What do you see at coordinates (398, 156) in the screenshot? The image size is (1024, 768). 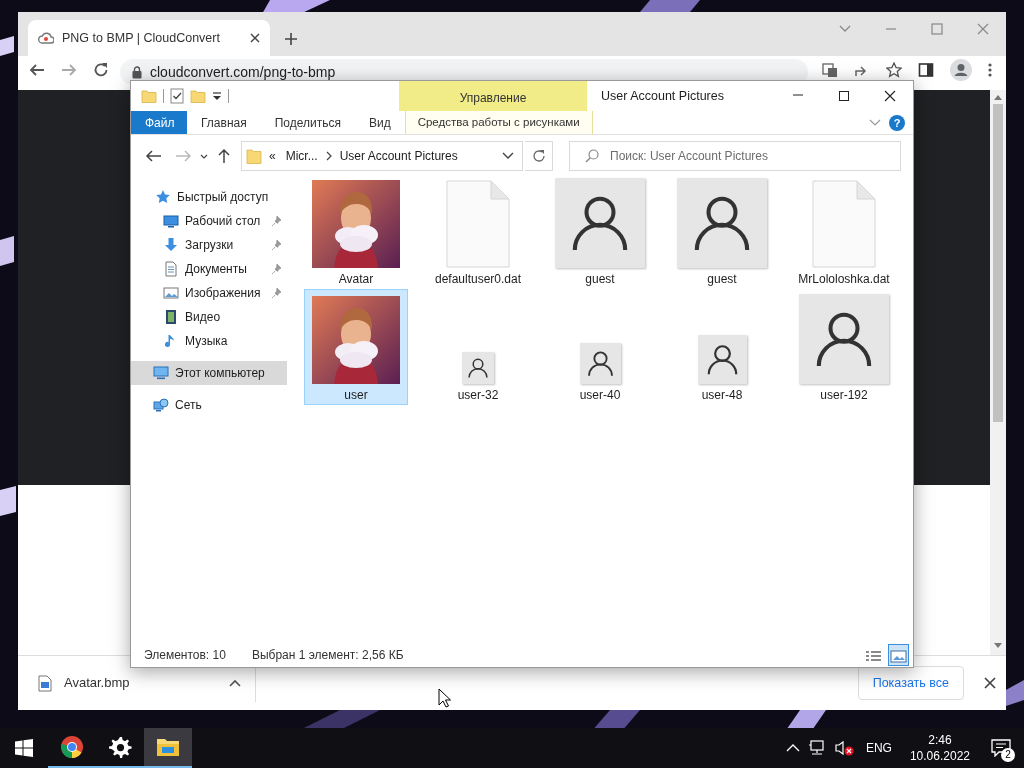 I see `breadcrumb: User Account Pictures` at bounding box center [398, 156].